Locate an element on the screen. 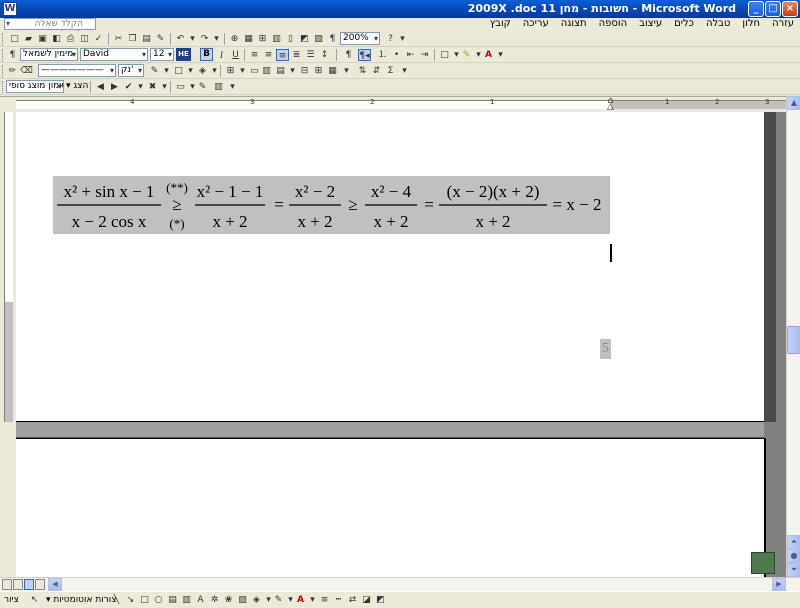 The width and height of the screenshot is (800, 608). distributed-icon: ☰ is located at coordinates (310, 55).